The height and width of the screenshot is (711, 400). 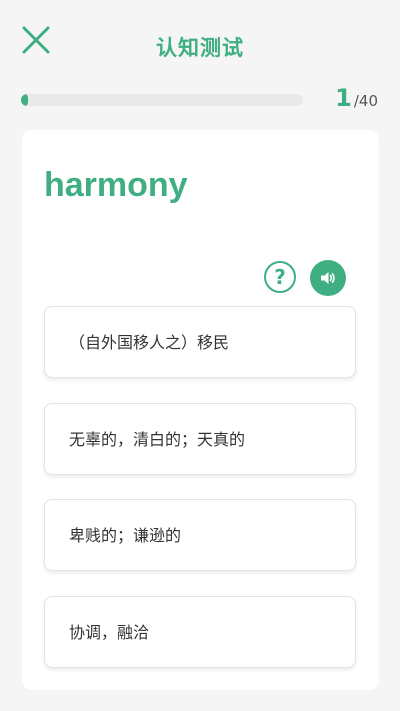 What do you see at coordinates (109, 632) in the screenshot?
I see `answer-option-label: 协调，融洽` at bounding box center [109, 632].